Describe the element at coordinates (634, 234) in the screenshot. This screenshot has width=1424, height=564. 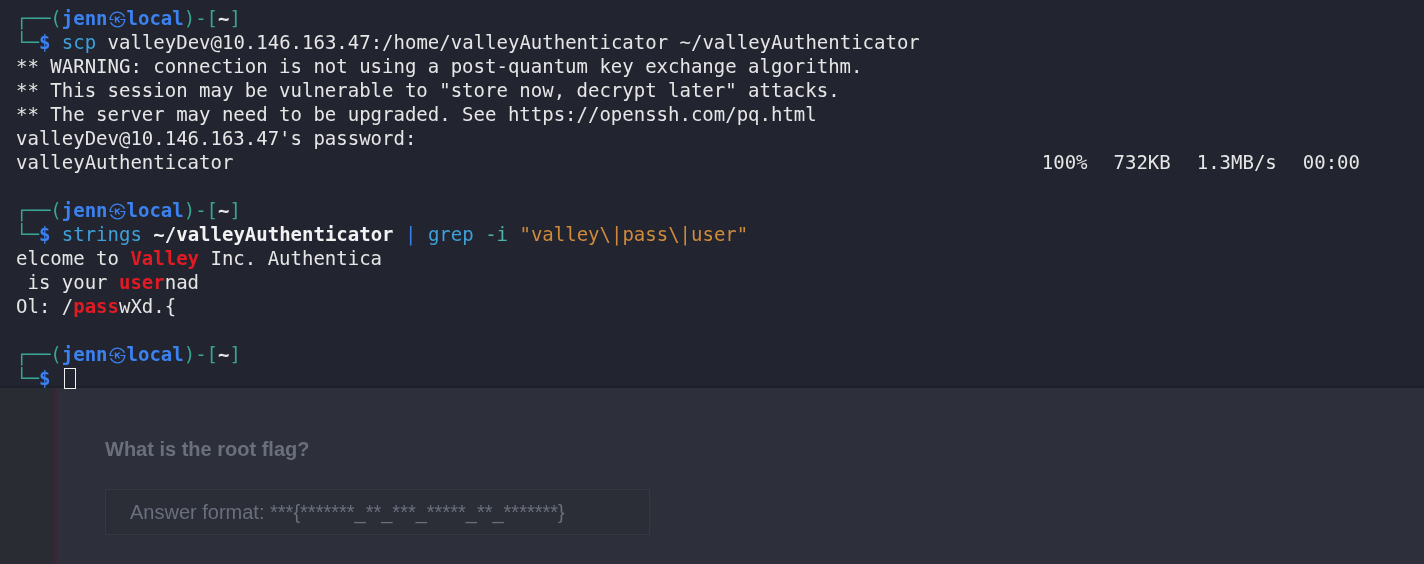
I see `command-token: "valley\|pass\|user"` at that location.